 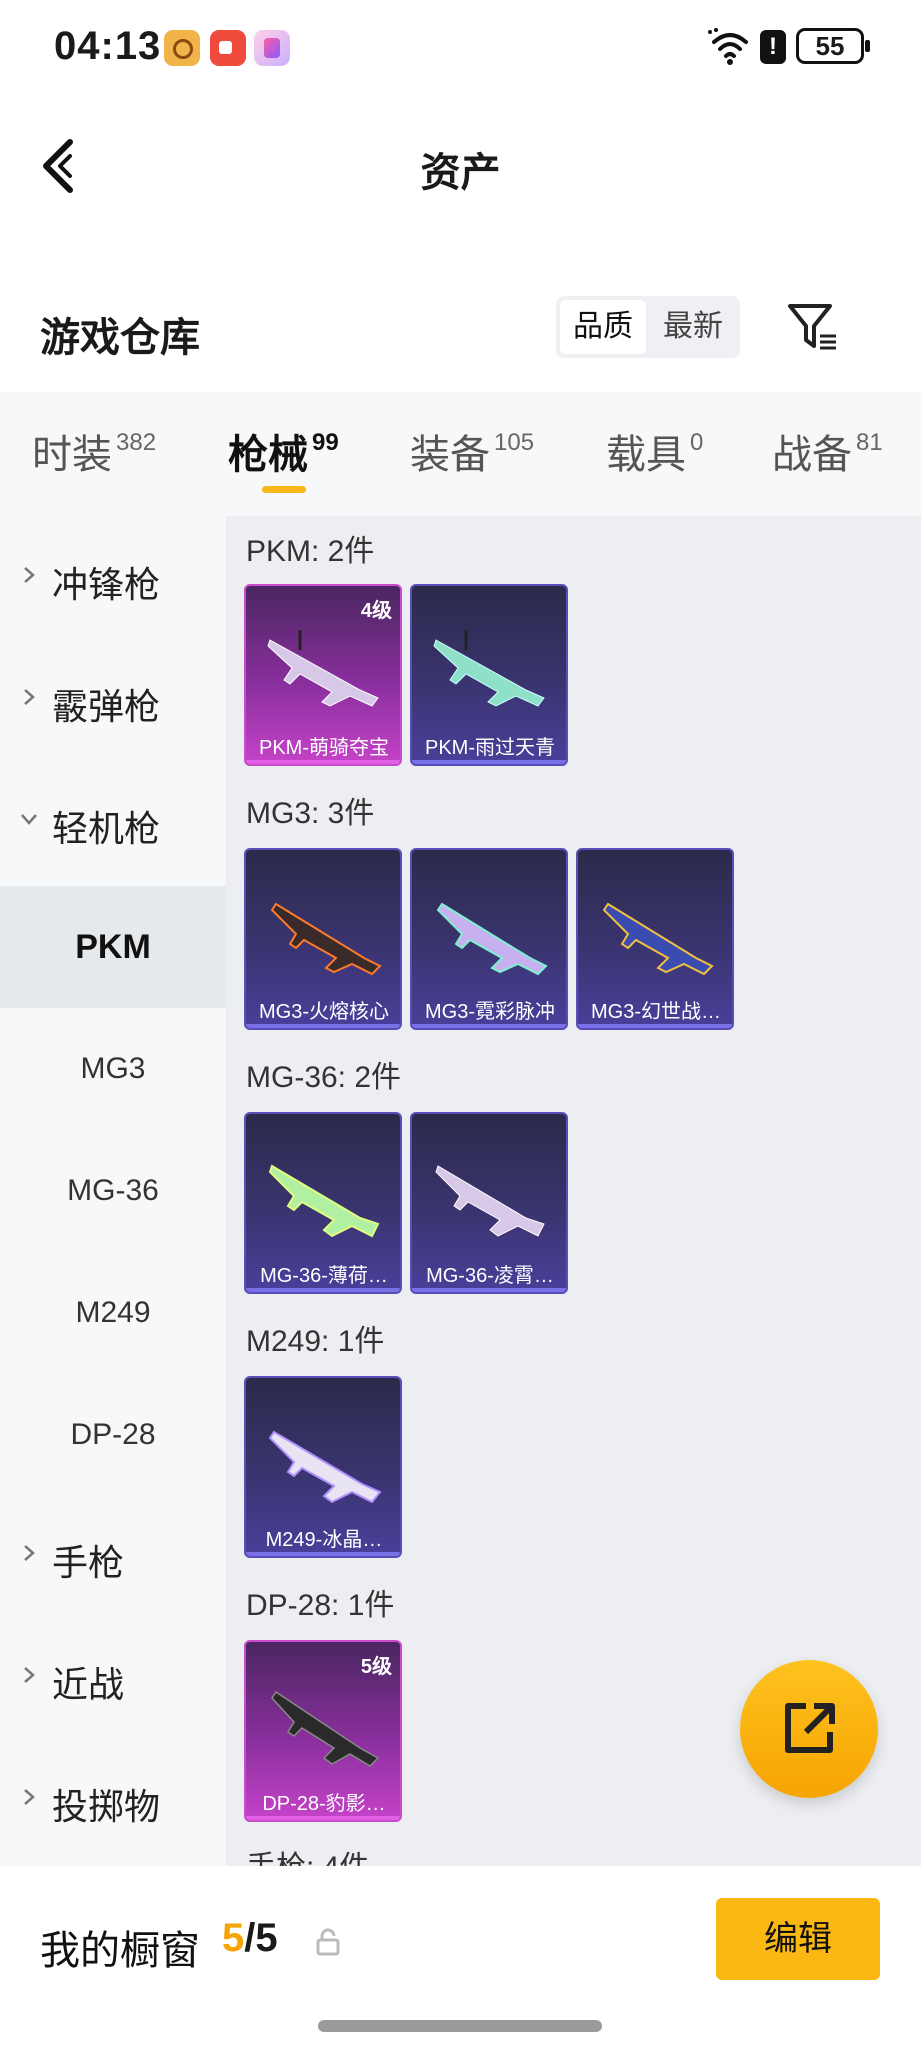 I want to click on filter-icon, so click(x=813, y=327).